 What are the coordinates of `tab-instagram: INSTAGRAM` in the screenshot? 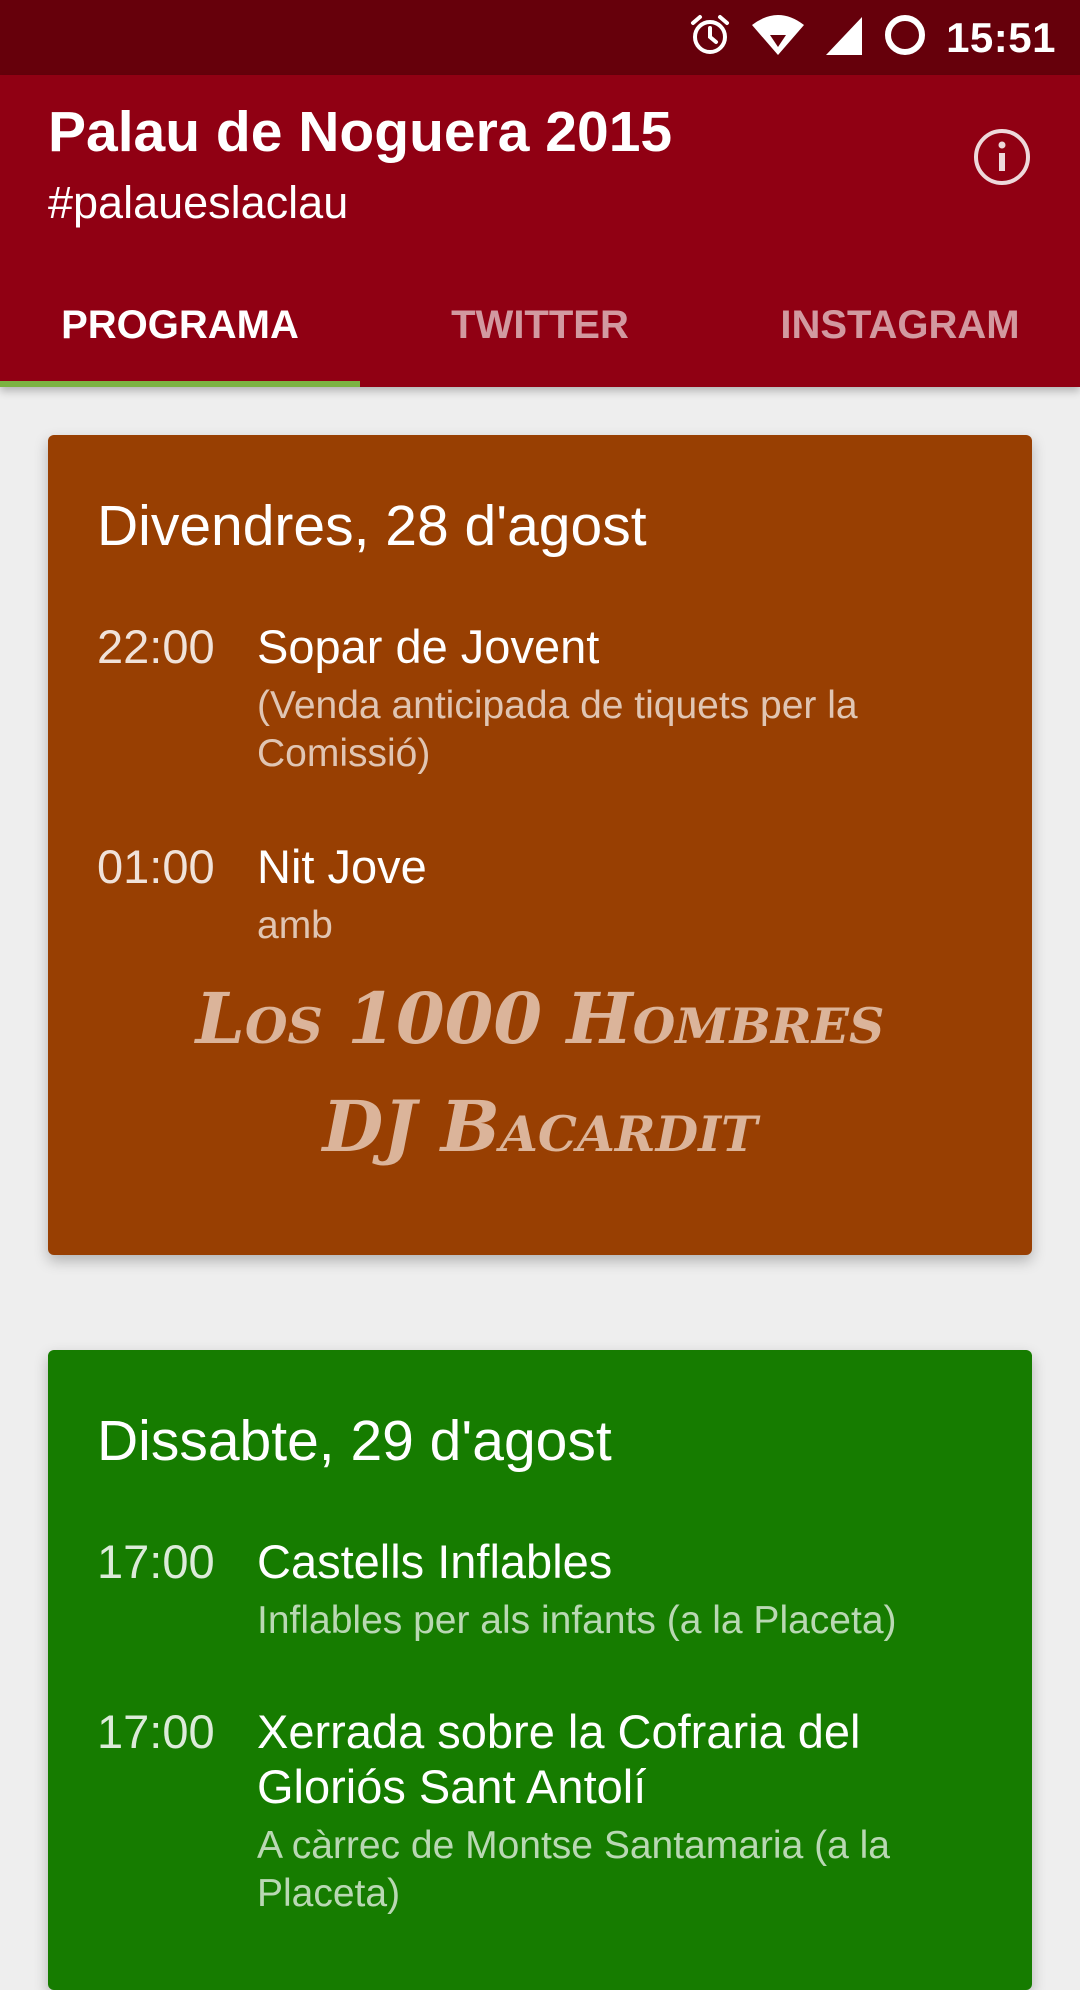 It's located at (900, 325).